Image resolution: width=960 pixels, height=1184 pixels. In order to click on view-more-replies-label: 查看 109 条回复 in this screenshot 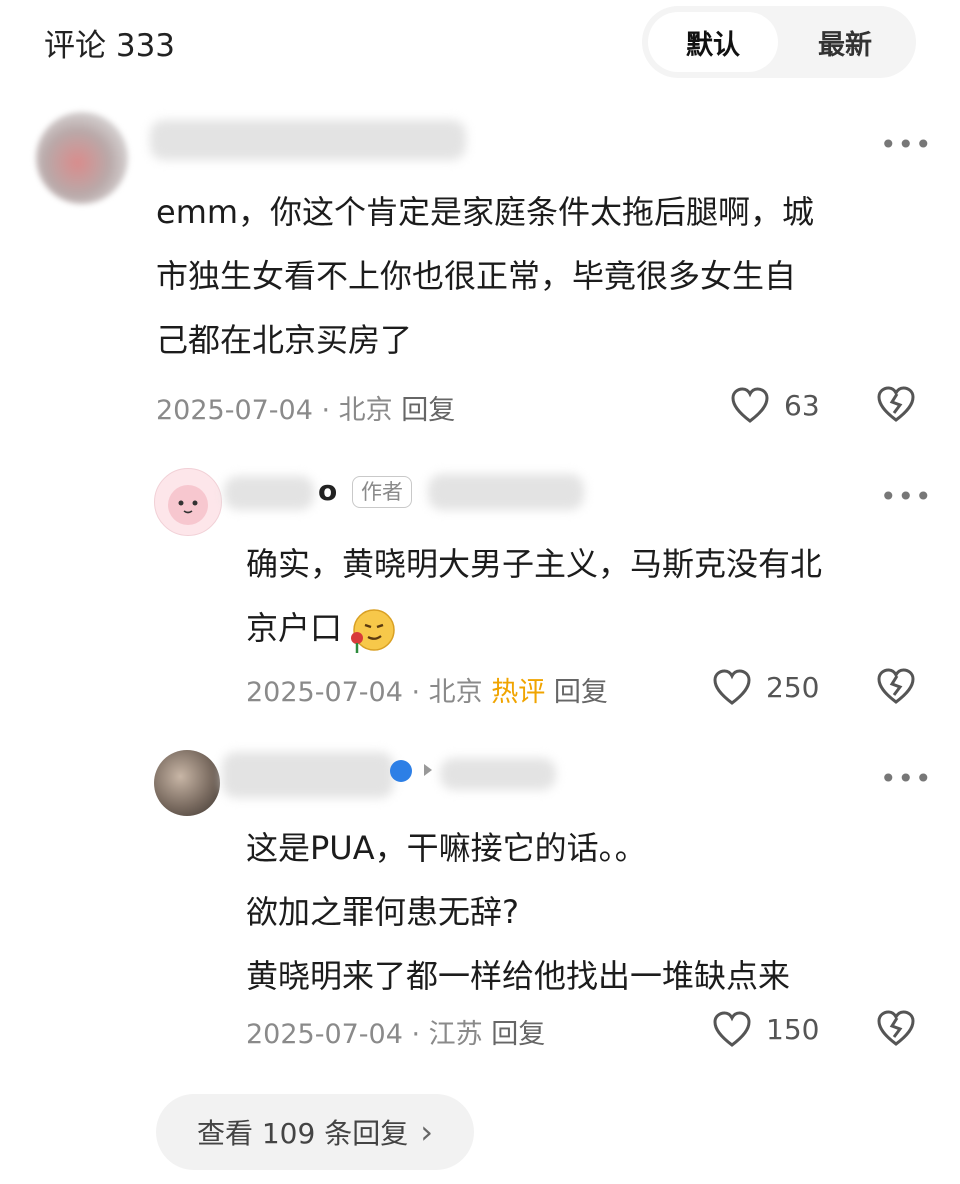, I will do `click(302, 1133)`.